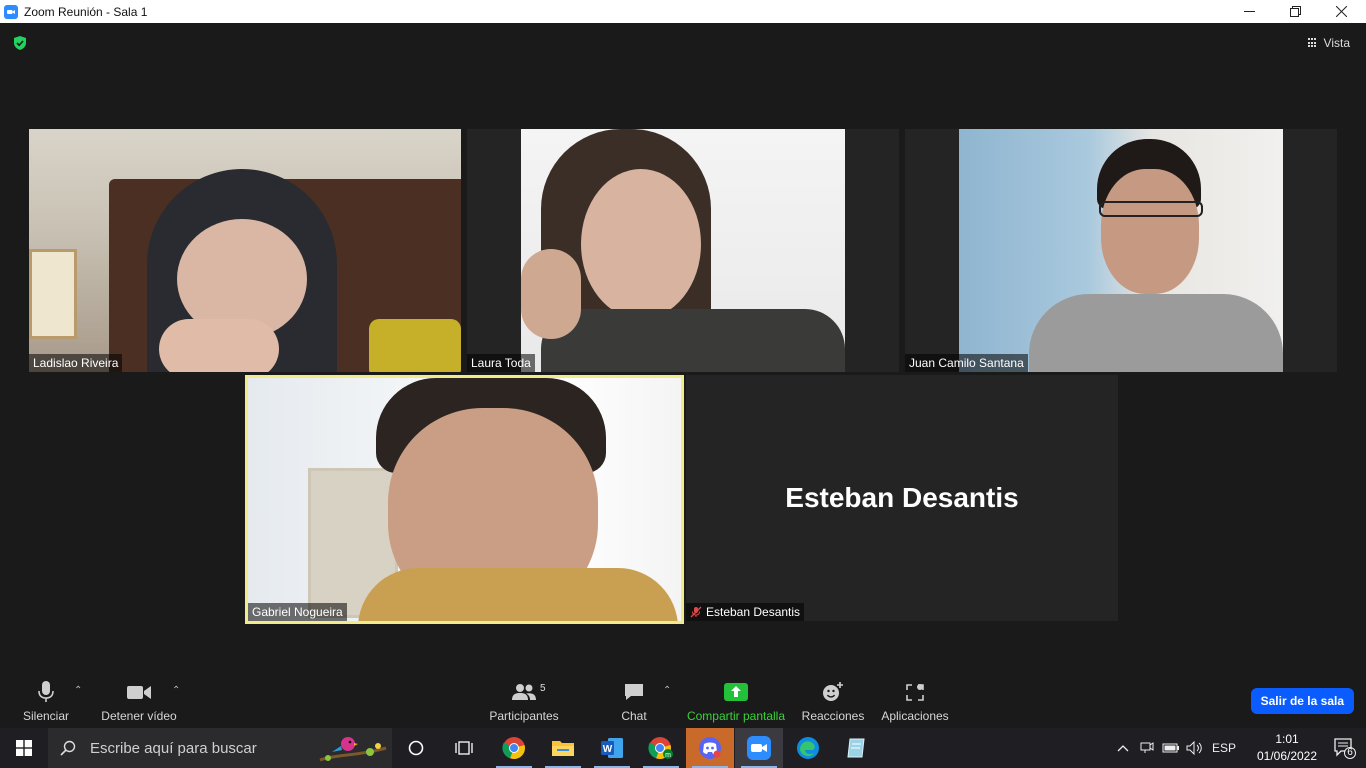 The height and width of the screenshot is (768, 1366). Describe the element at coordinates (1344, 748) in the screenshot. I see `action-center-button: 6` at that location.